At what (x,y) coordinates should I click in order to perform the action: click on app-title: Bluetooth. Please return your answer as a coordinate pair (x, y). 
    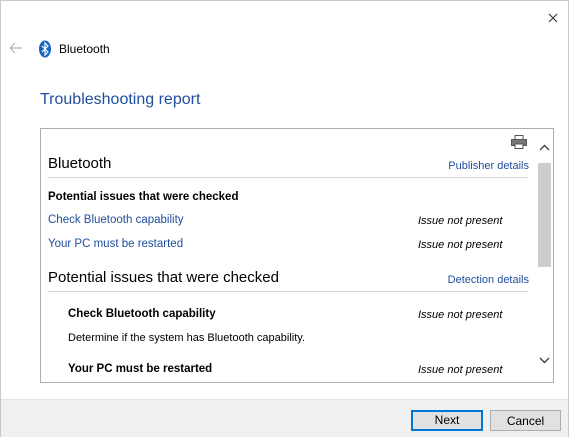
    Looking at the image, I should click on (84, 49).